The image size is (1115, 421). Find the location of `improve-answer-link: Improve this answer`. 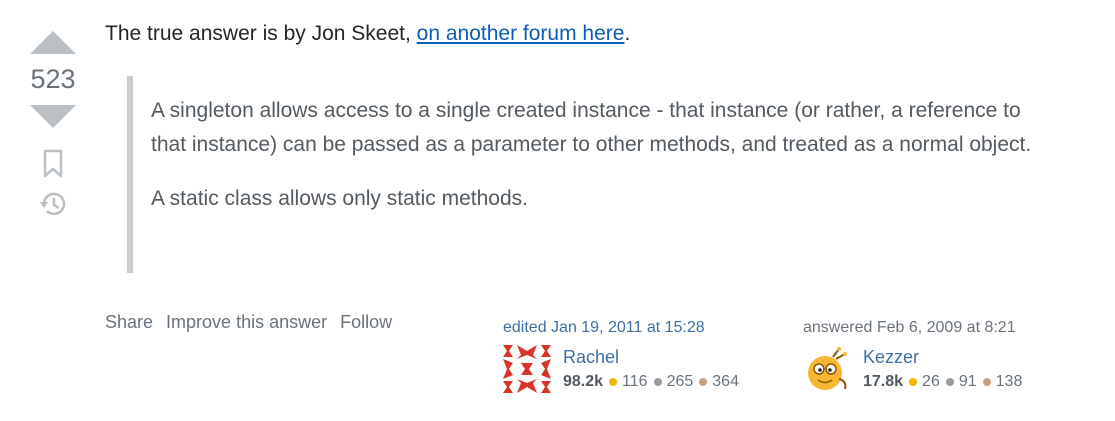

improve-answer-link: Improve this answer is located at coordinates (246, 322).